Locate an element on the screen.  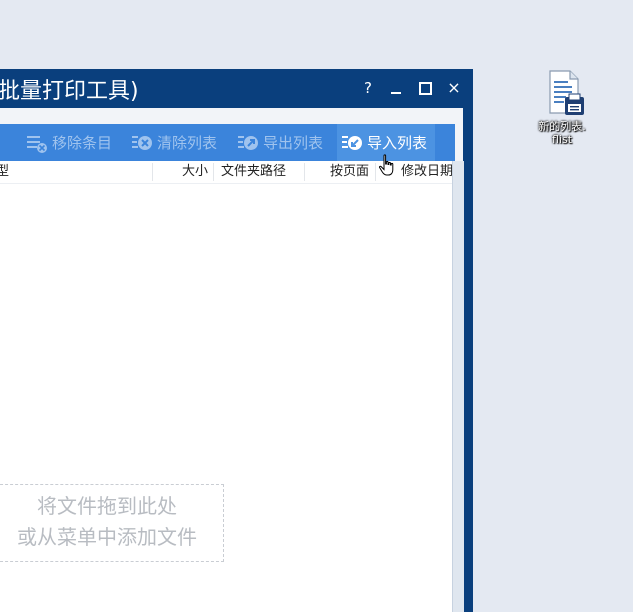
column-size: 大小 is located at coordinates (195, 172).